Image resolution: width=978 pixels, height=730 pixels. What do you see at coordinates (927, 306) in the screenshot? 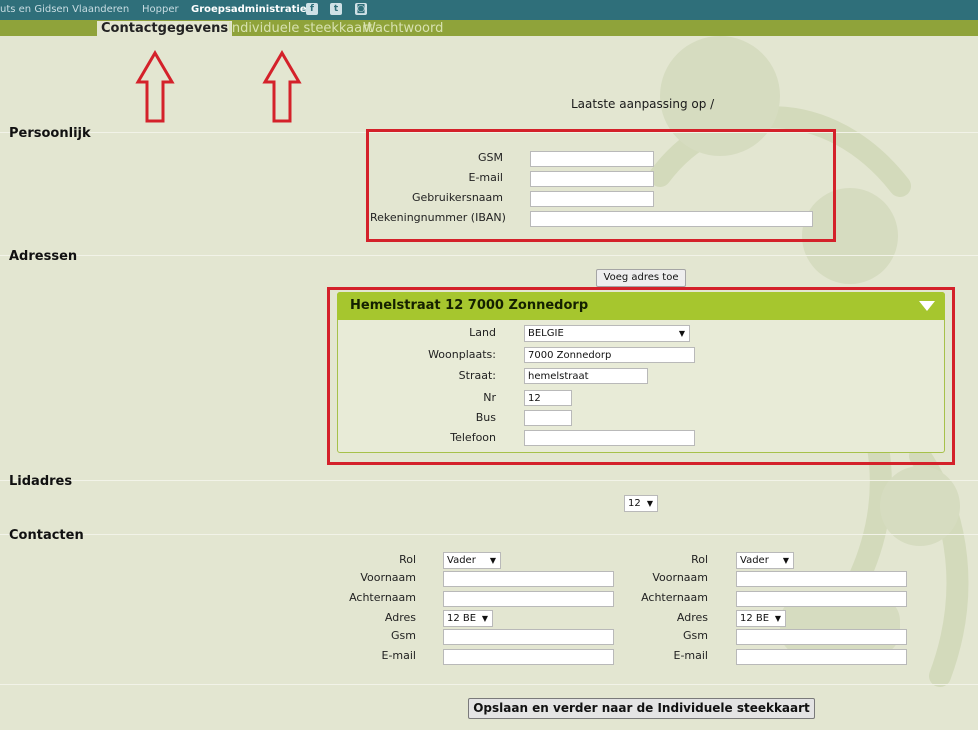
I see `collapse-triangle-icon` at bounding box center [927, 306].